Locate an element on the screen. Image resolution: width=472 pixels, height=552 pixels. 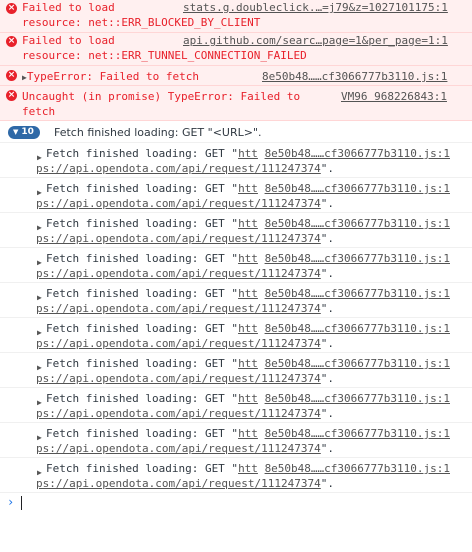
error-line: fetch is located at coordinates (39, 111).